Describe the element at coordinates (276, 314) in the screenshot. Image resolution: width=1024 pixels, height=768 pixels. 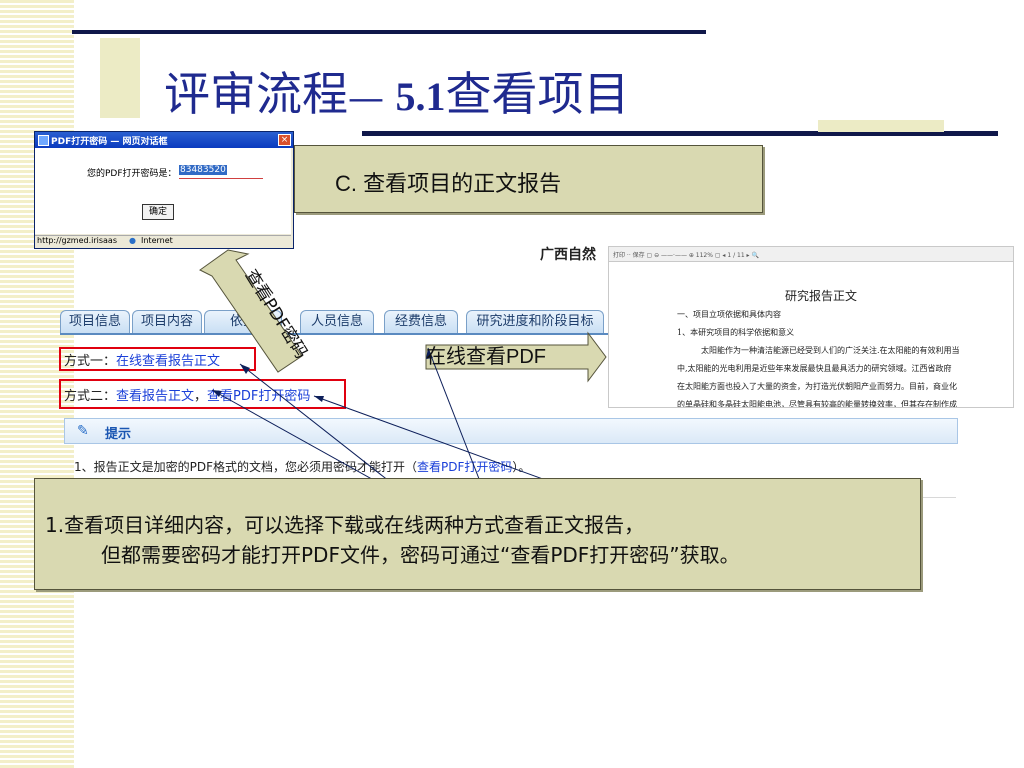
I see `pdf-password-arrow-label: 查看PDF密码` at that location.